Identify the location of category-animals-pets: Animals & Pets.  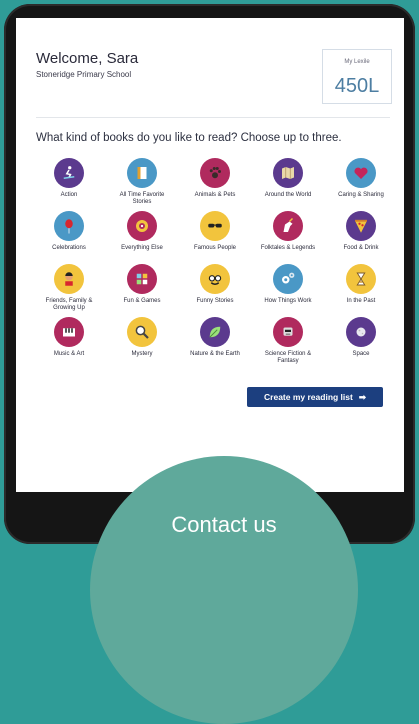
(215, 178).